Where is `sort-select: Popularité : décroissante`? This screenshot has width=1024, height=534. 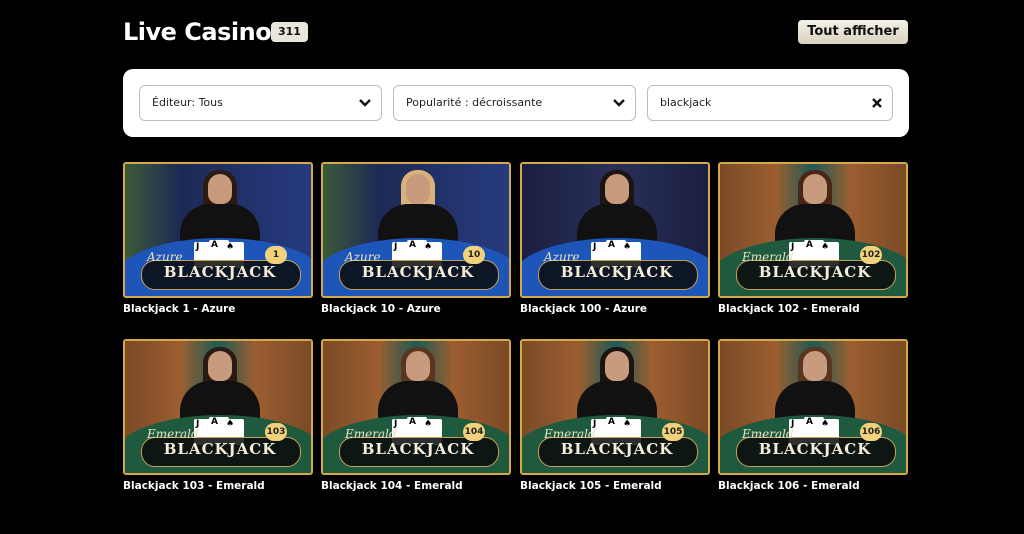 sort-select: Popularité : décroissante is located at coordinates (514, 103).